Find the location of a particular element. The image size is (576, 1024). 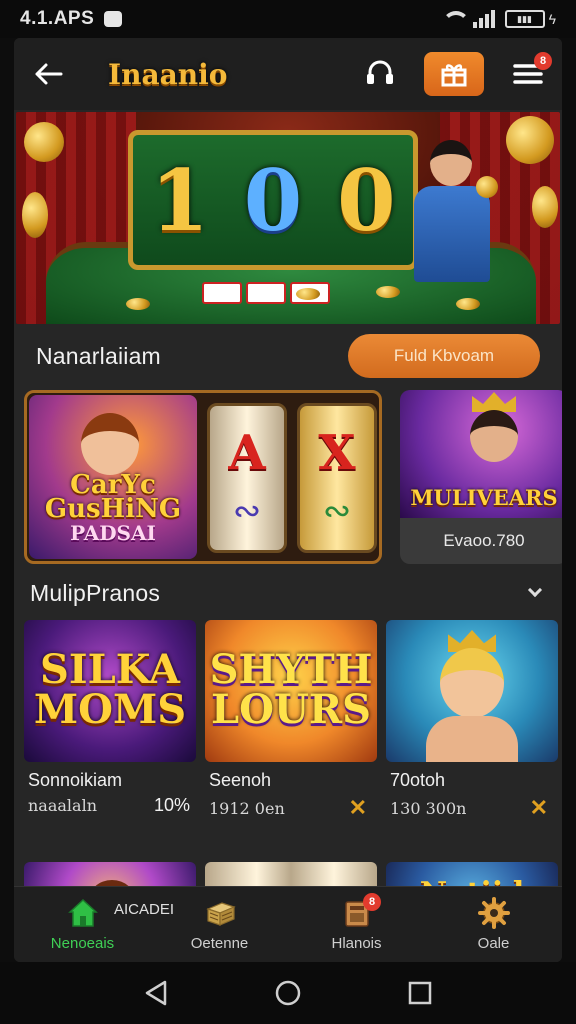

top-bar: Inaanio 8 is located at coordinates (288, 74).